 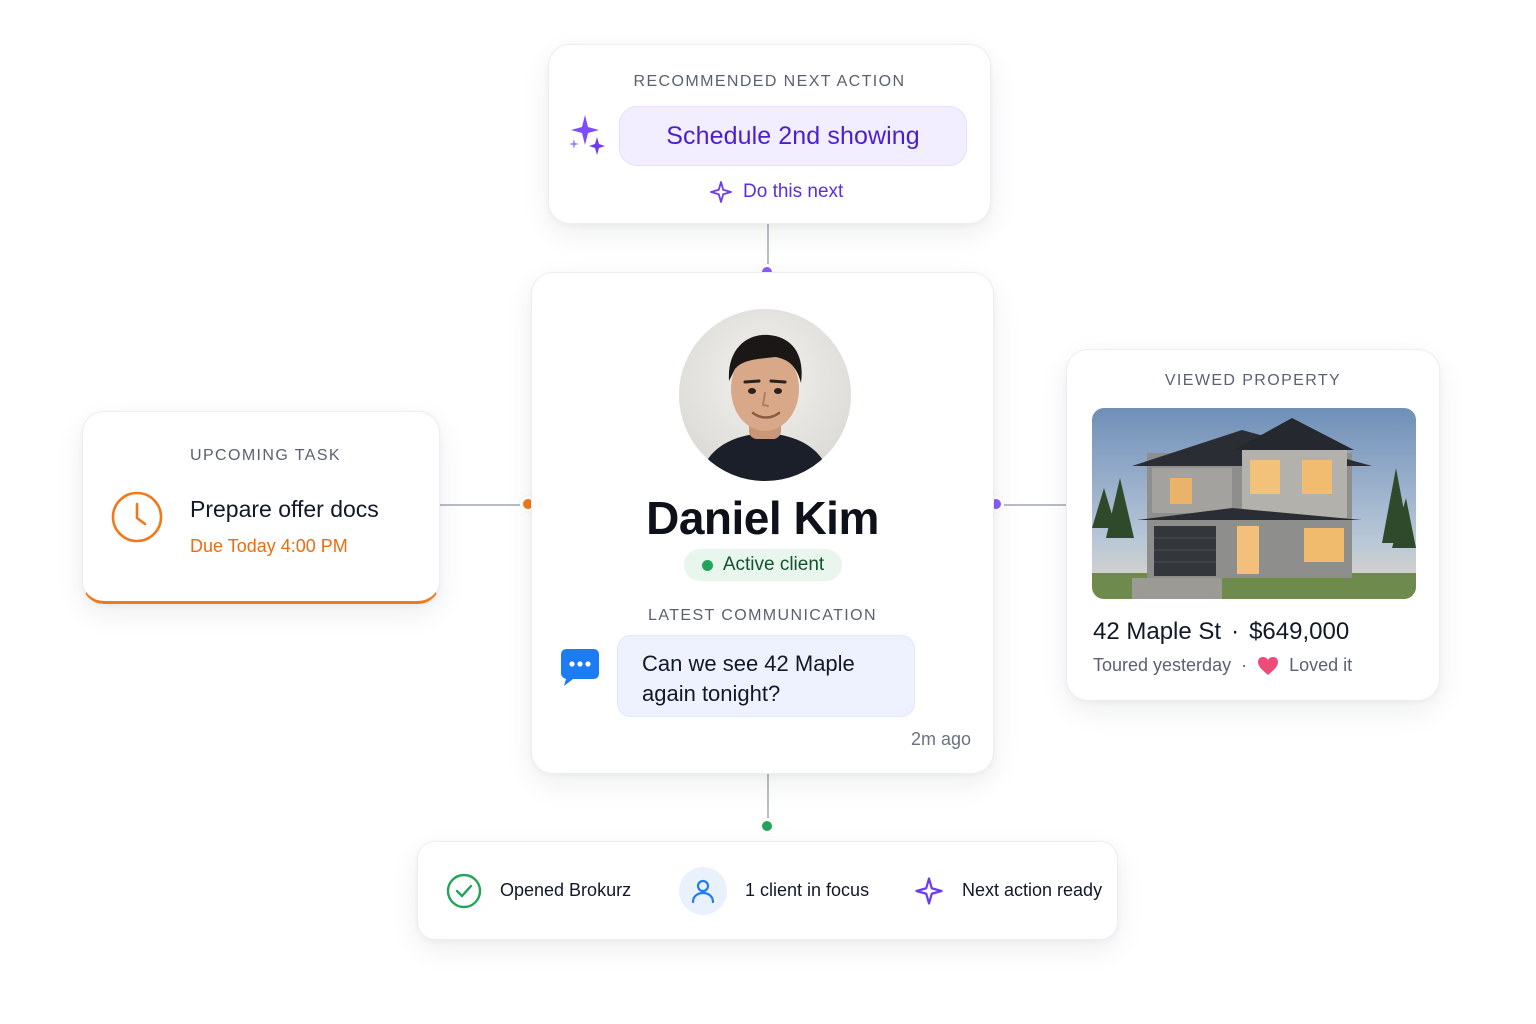 What do you see at coordinates (940, 739) in the screenshot?
I see `message-timestamp: 2m ago` at bounding box center [940, 739].